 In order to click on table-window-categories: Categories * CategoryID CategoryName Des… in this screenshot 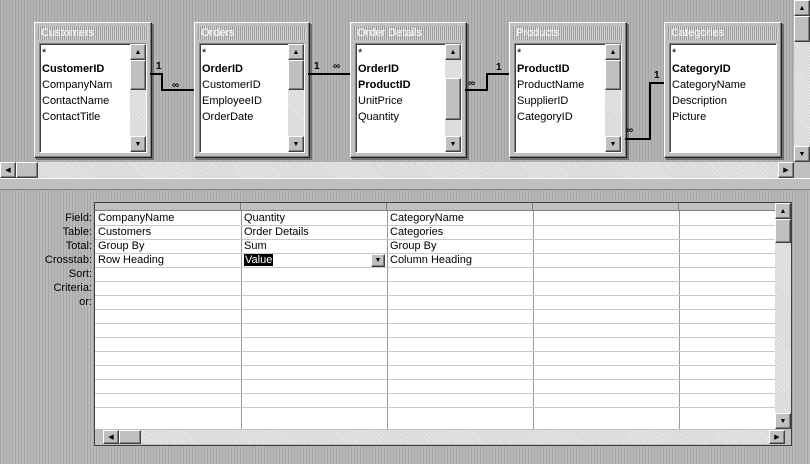, I will do `click(723, 90)`.